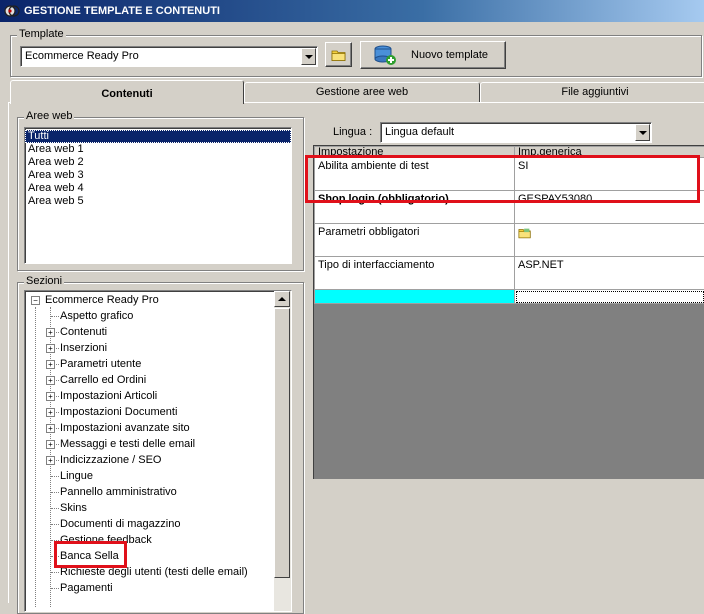 Image resolution: width=704 pixels, height=614 pixels. Describe the element at coordinates (158, 162) in the screenshot. I see `list-item: Area web 2` at that location.